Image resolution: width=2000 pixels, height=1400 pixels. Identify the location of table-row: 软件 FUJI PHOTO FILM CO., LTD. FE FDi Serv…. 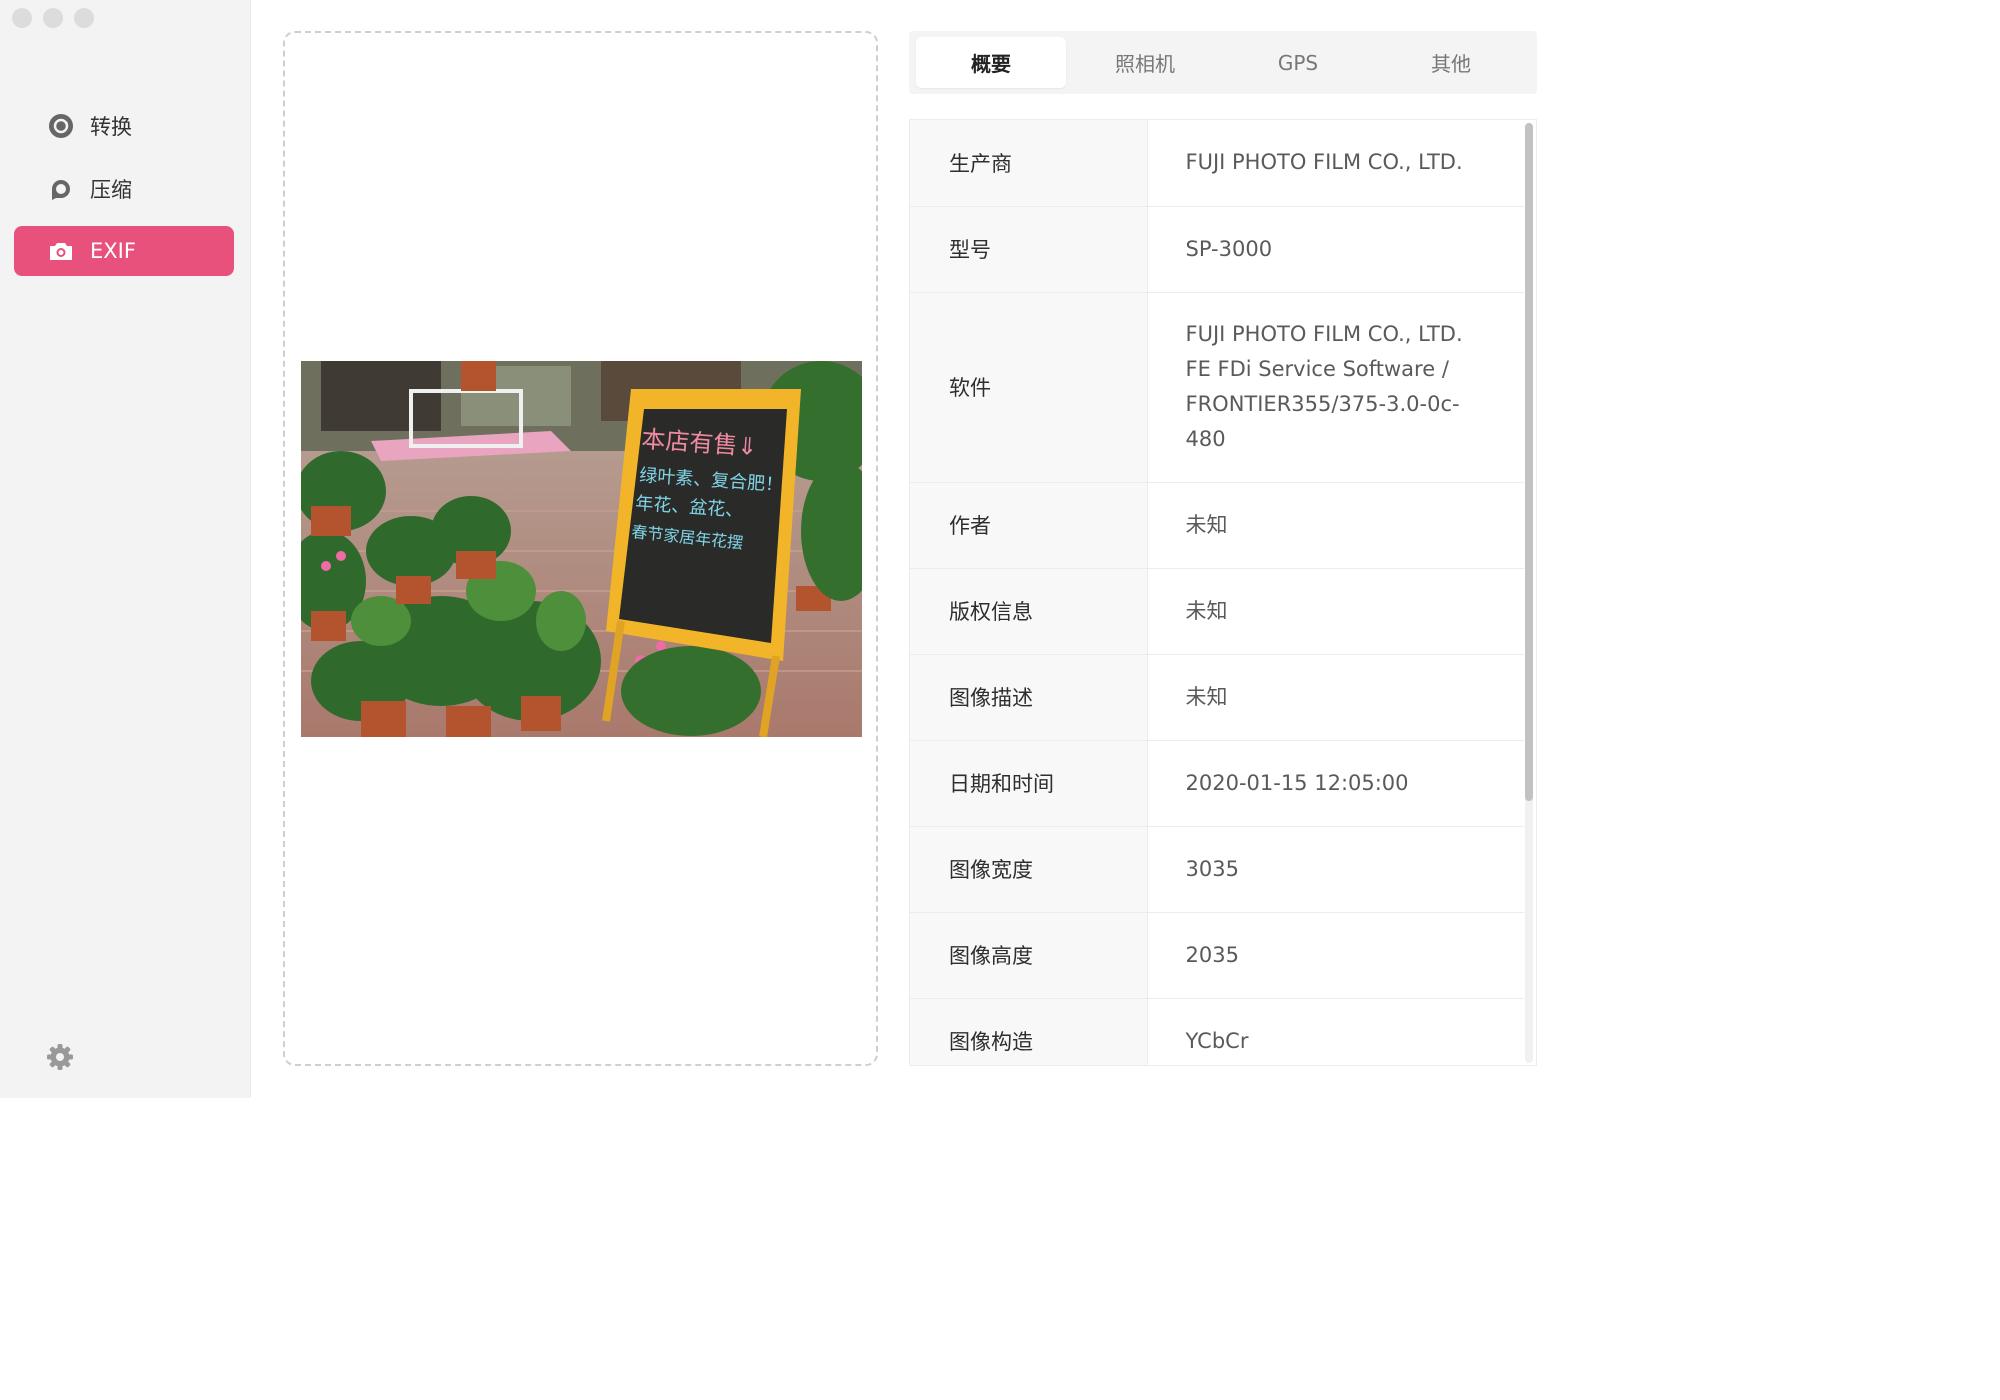
(1217, 387).